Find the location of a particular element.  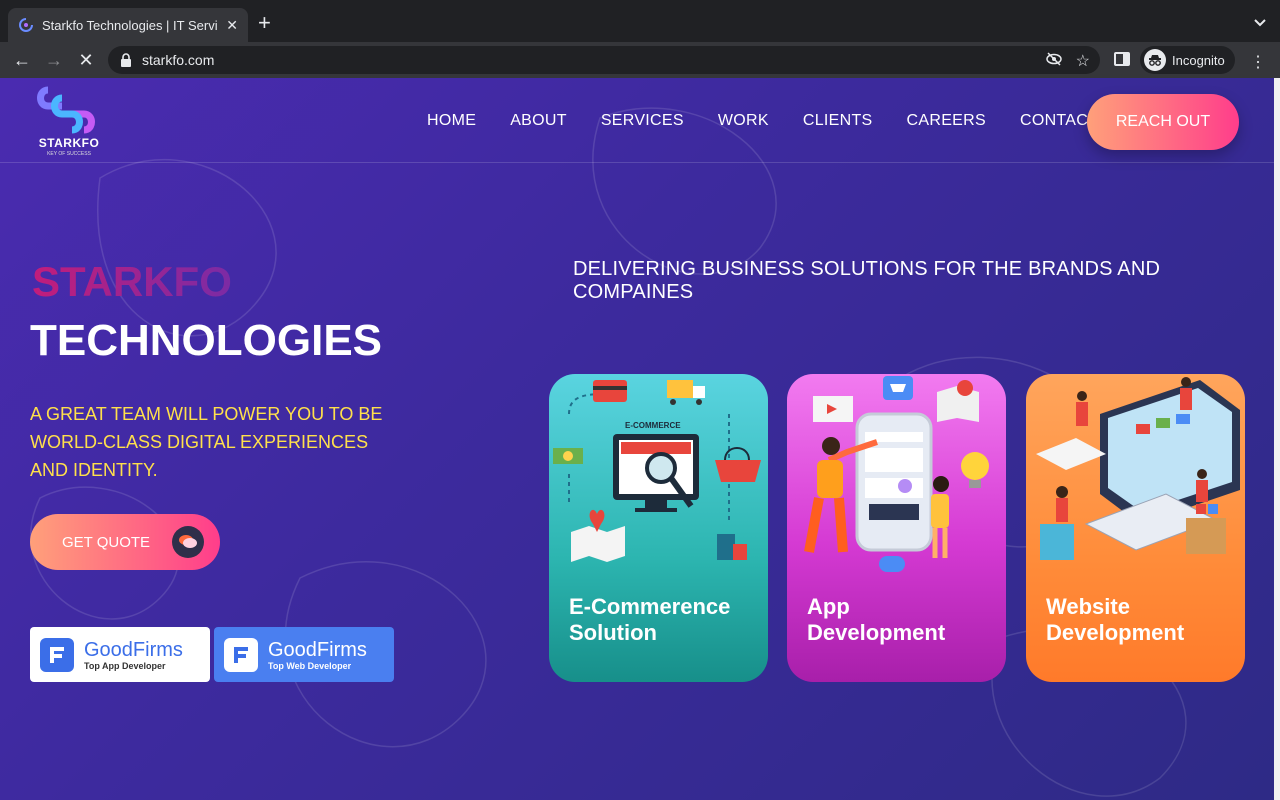

get-quote-label: GET QUOTE is located at coordinates (106, 542).